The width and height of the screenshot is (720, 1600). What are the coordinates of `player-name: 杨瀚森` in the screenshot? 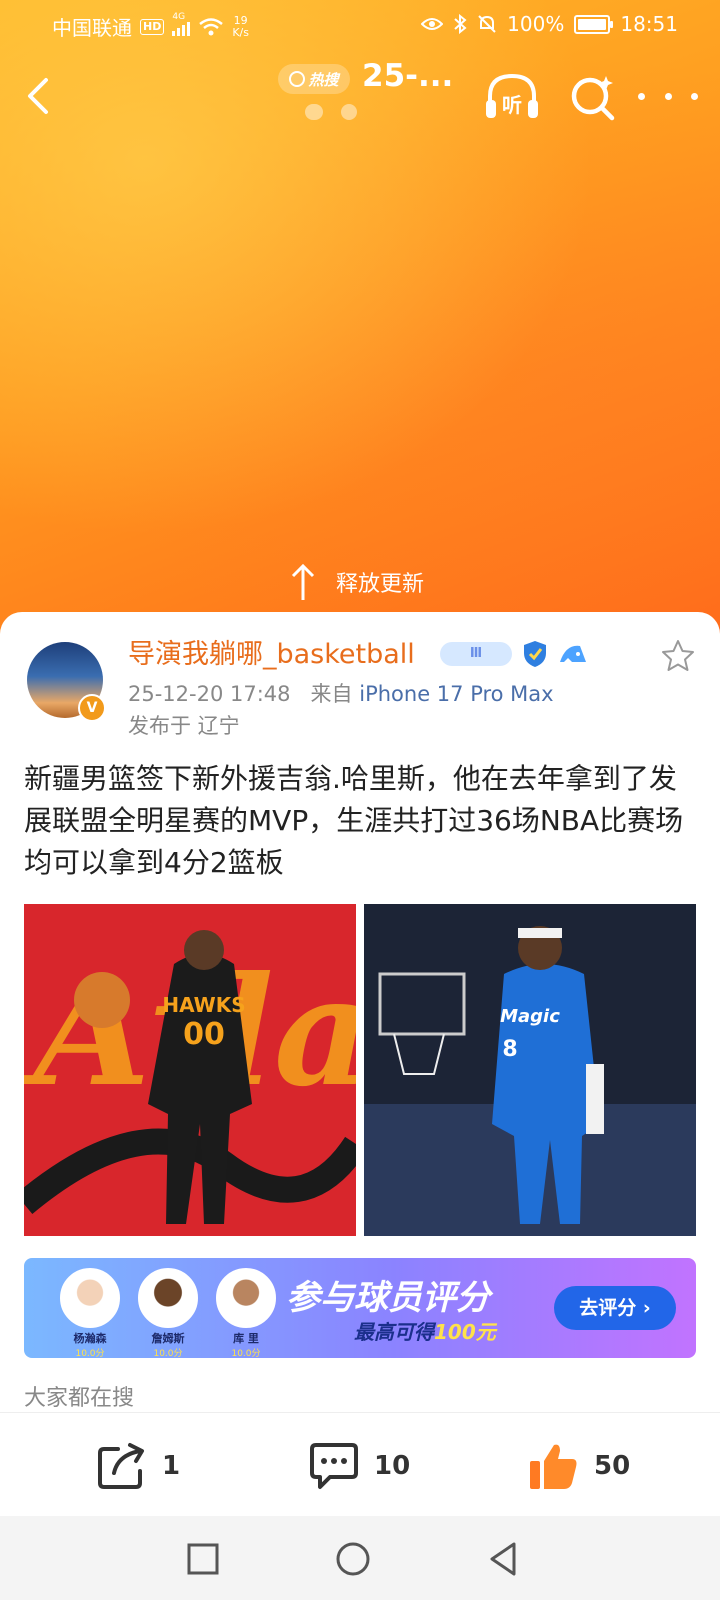 It's located at (90, 1338).